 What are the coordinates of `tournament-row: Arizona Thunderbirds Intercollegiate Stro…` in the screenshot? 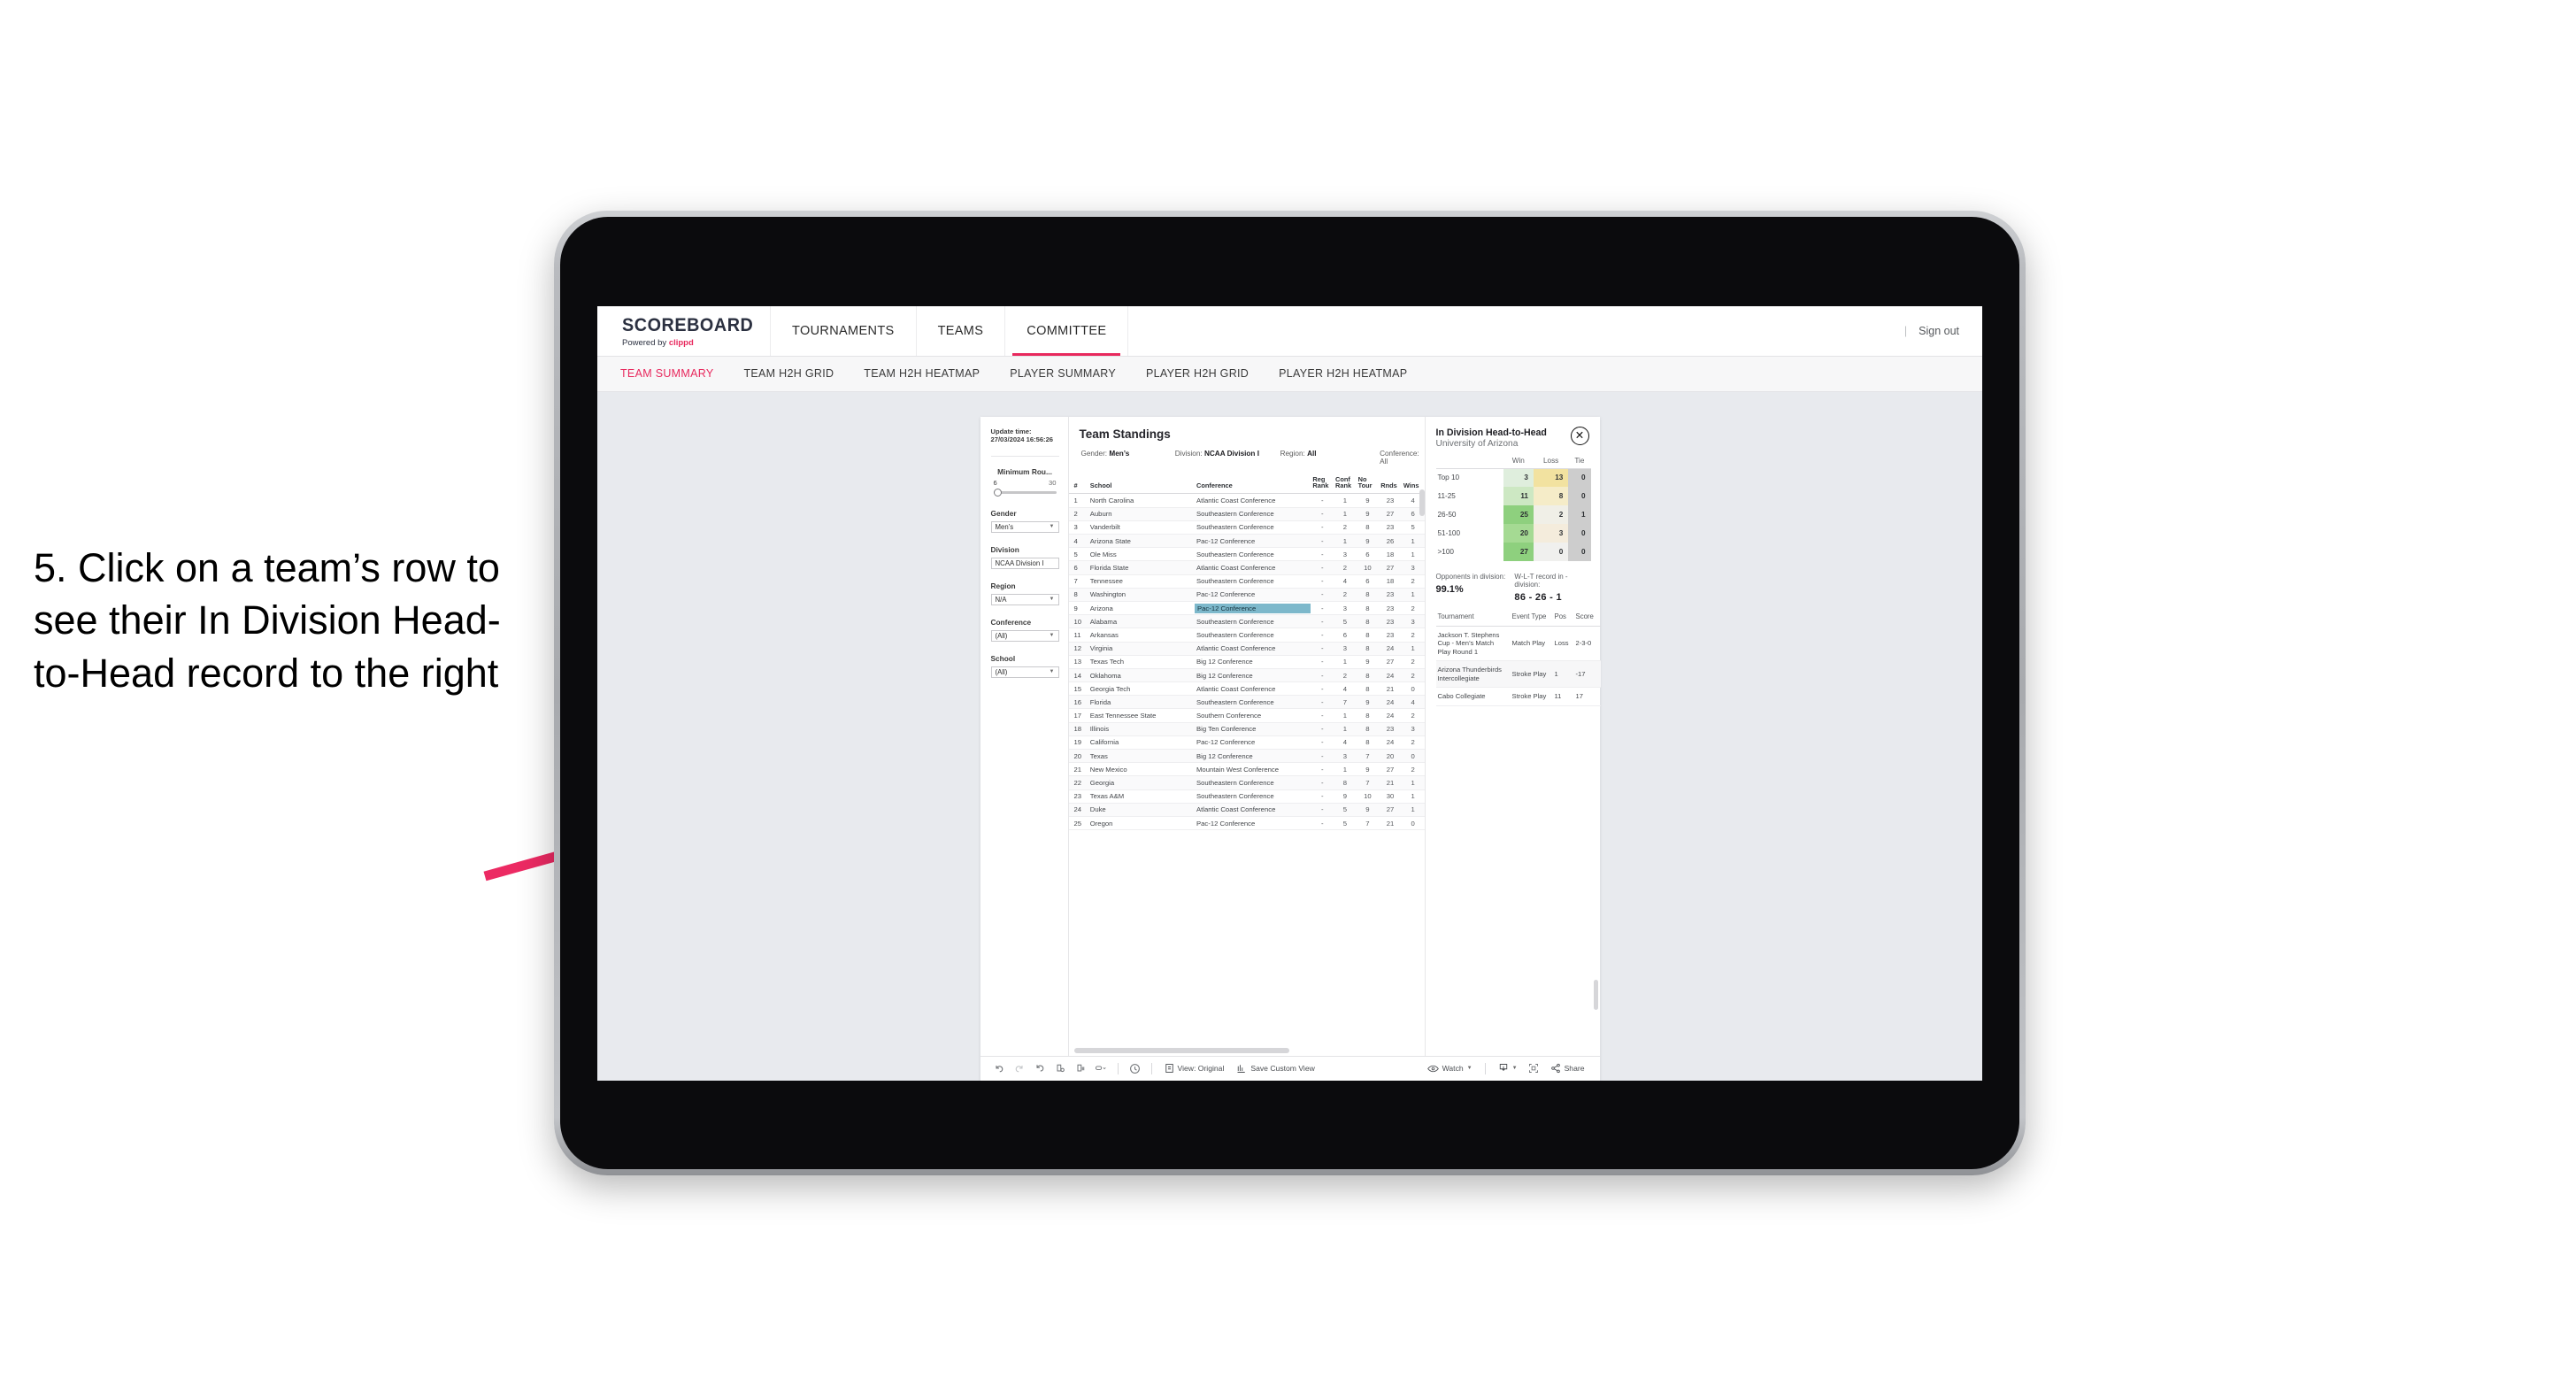 It's located at (1518, 674).